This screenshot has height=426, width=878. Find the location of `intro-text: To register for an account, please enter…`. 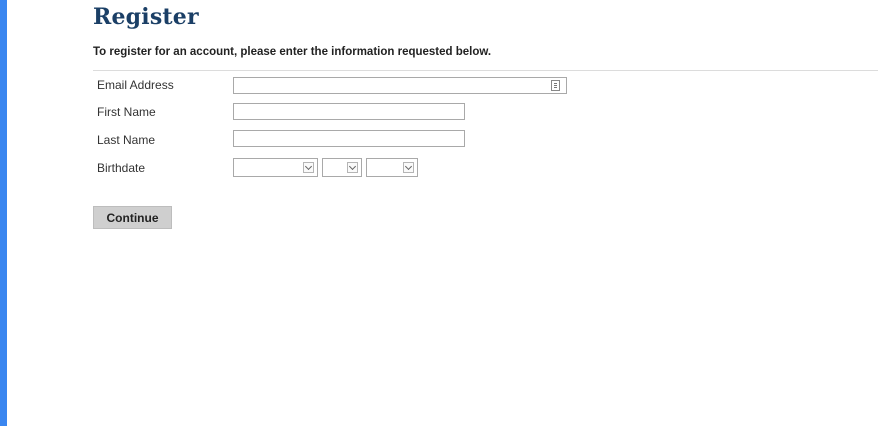

intro-text: To register for an account, please enter… is located at coordinates (292, 52).